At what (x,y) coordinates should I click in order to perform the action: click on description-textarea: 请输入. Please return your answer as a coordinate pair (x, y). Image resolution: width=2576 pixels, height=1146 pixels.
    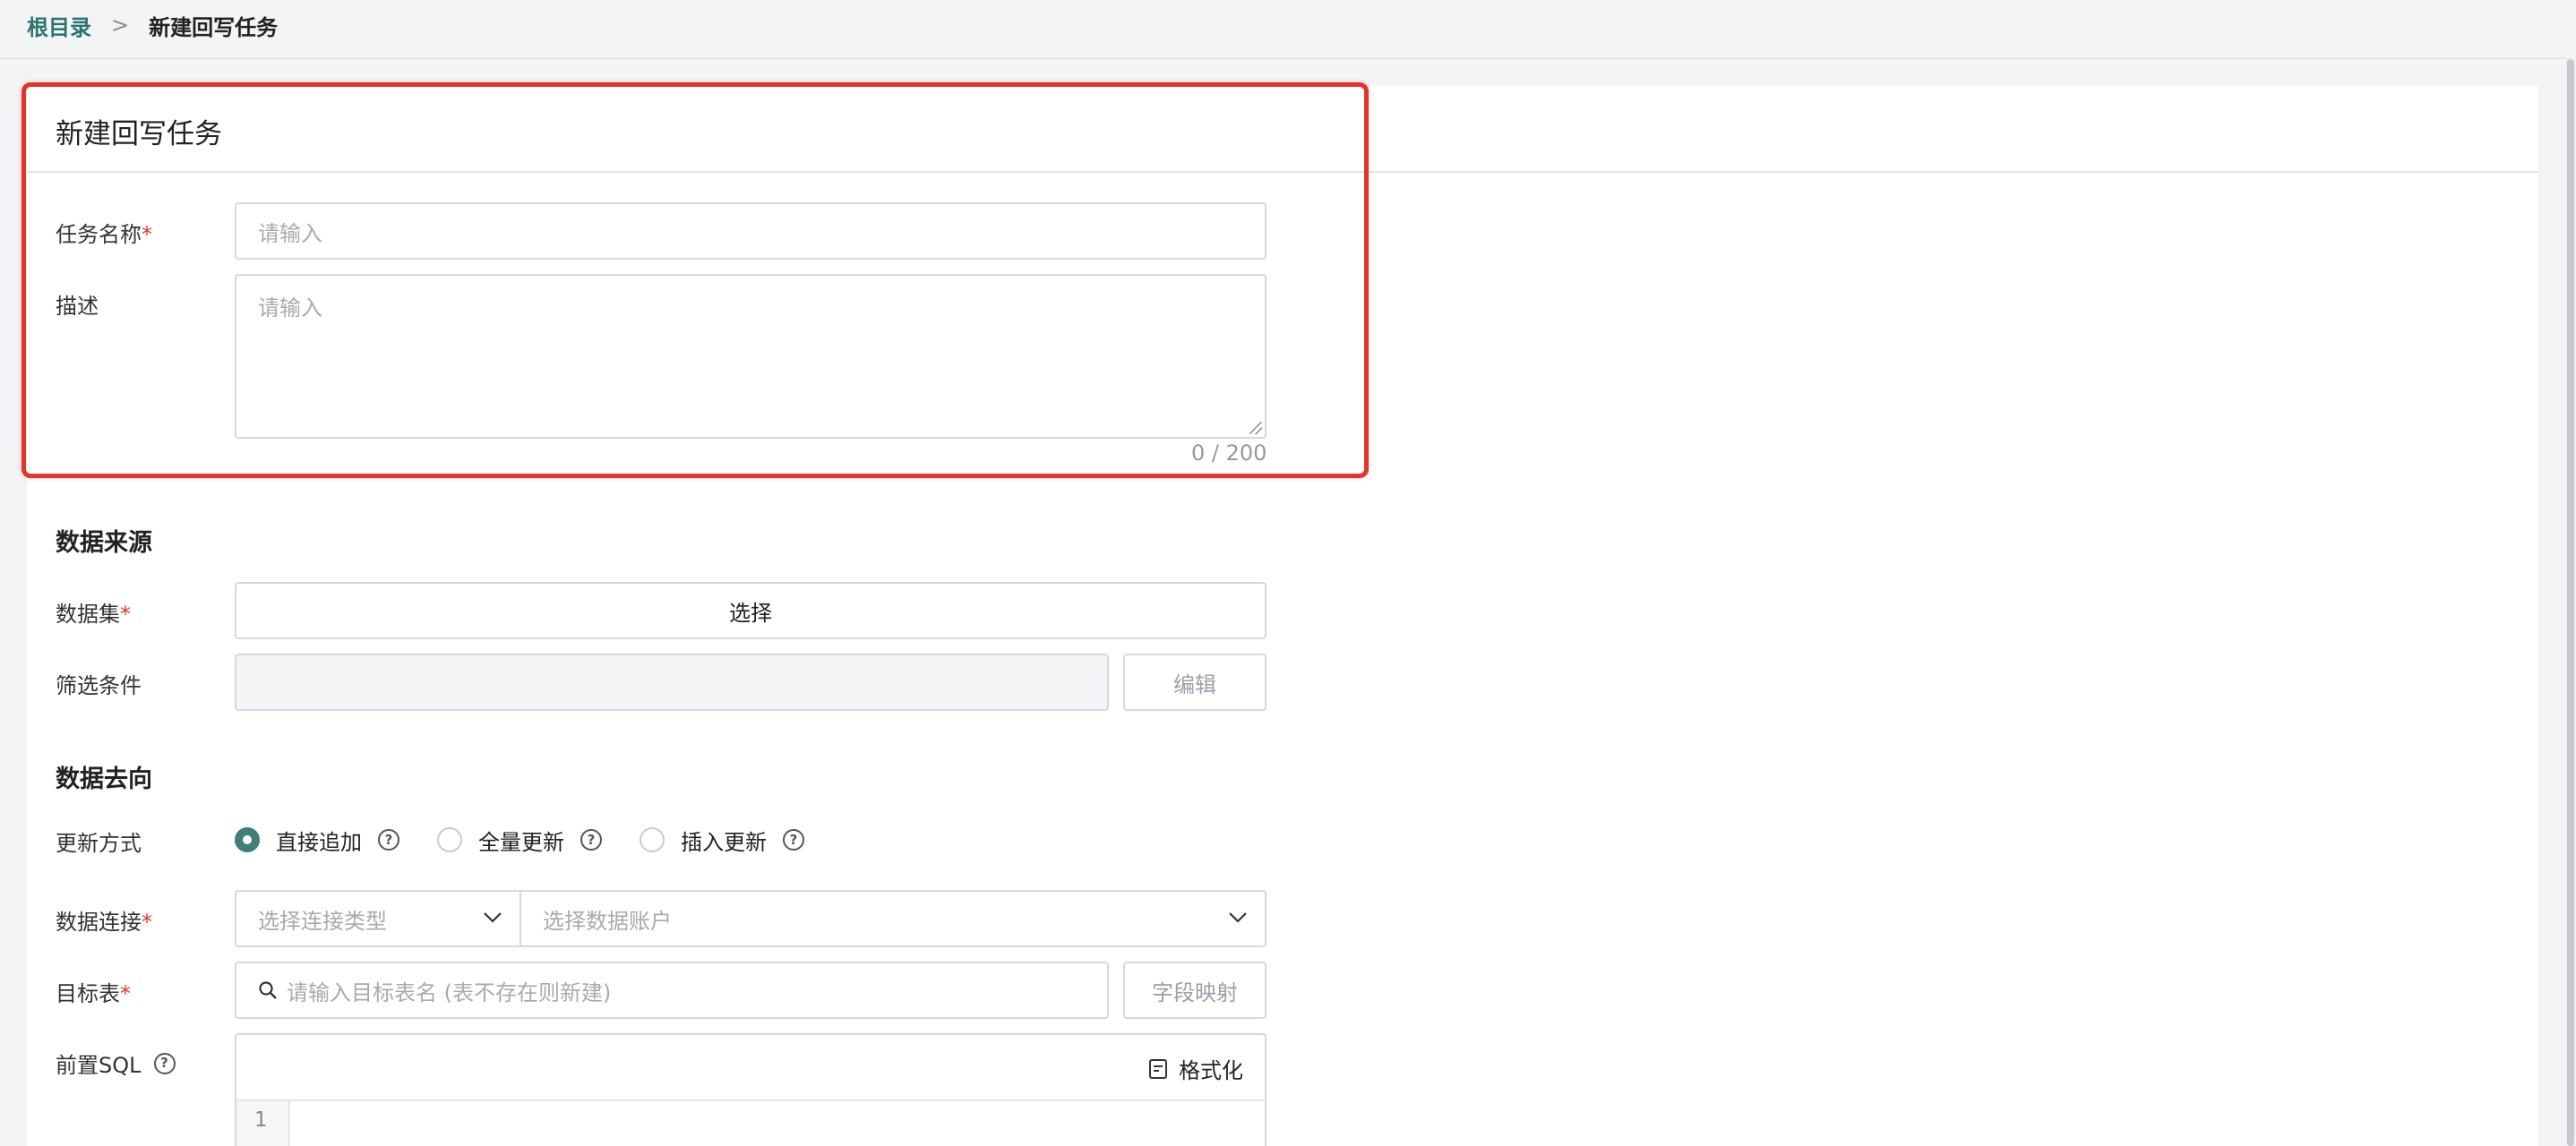
    Looking at the image, I should click on (751, 356).